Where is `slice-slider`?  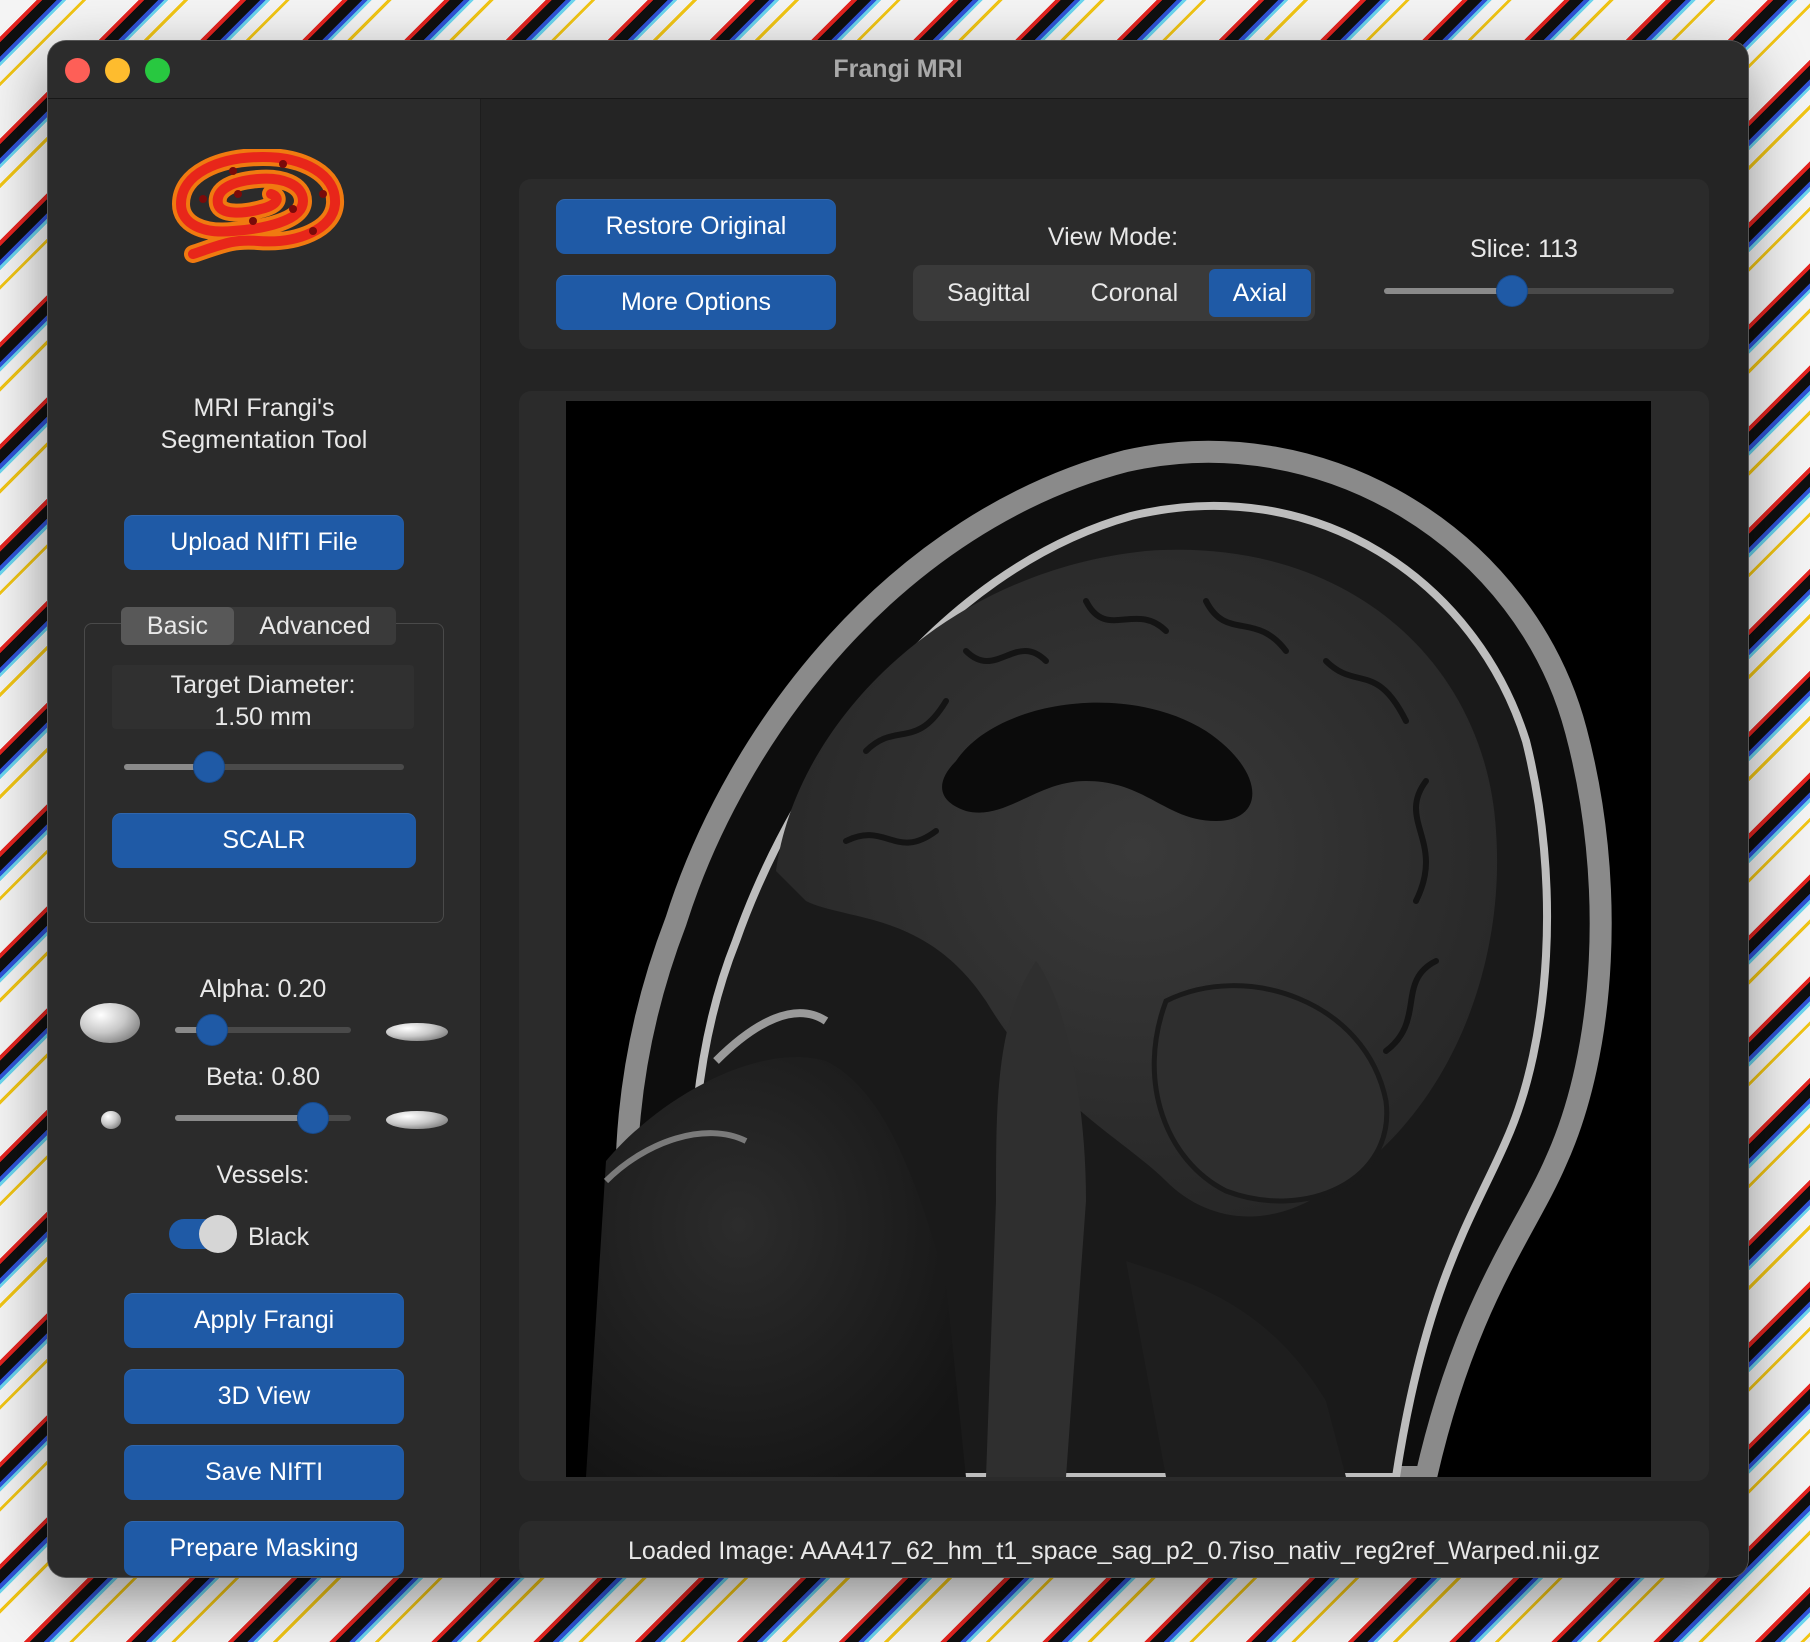
slice-slider is located at coordinates (1529, 291).